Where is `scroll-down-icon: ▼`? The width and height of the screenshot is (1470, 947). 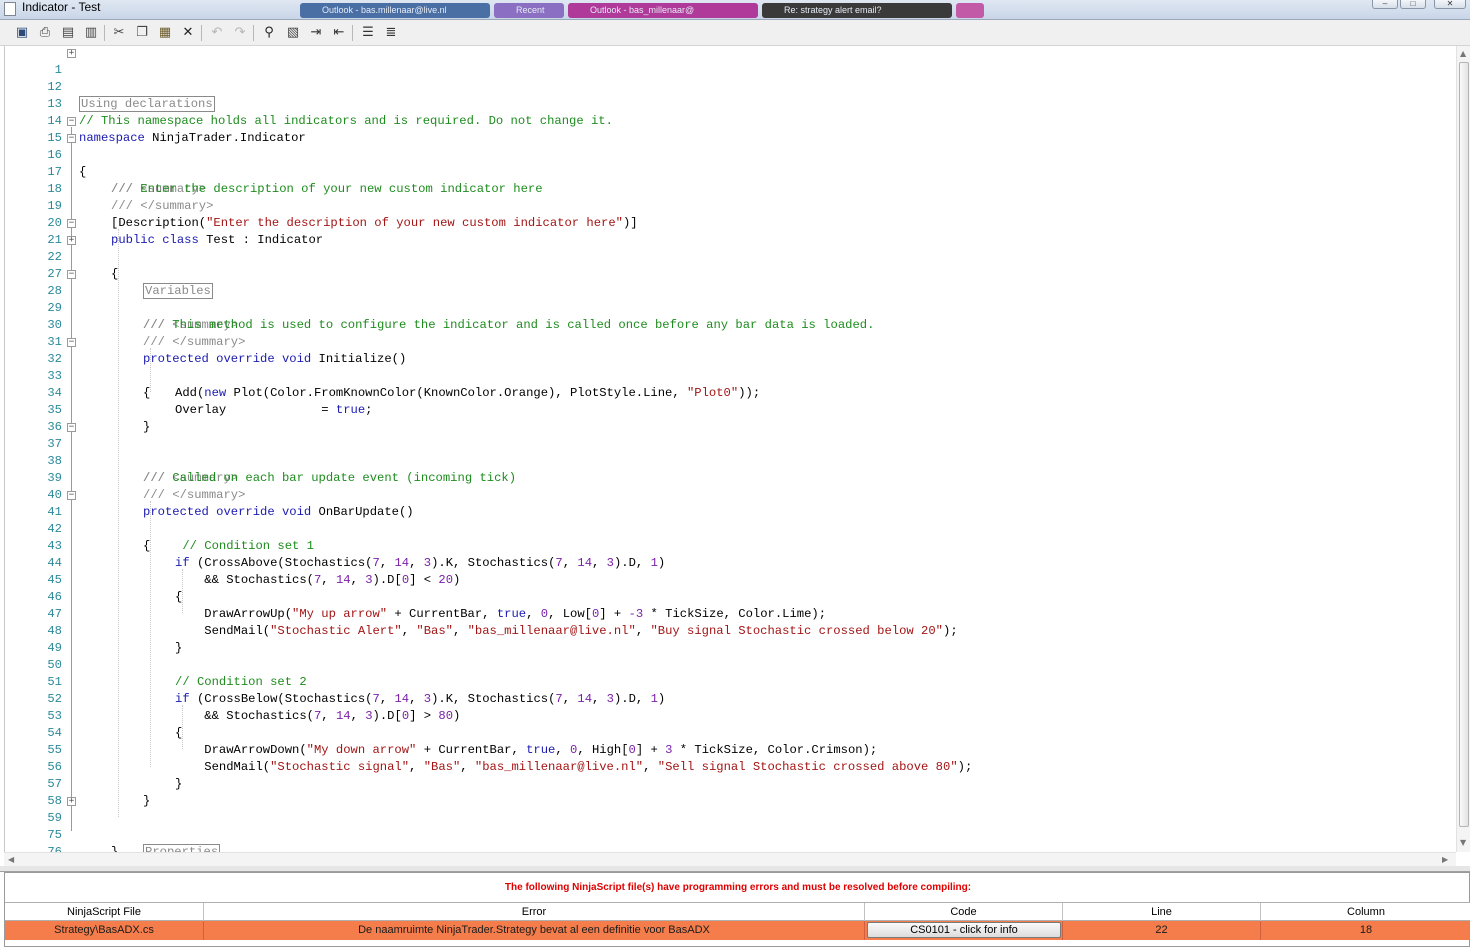 scroll-down-icon: ▼ is located at coordinates (1463, 842).